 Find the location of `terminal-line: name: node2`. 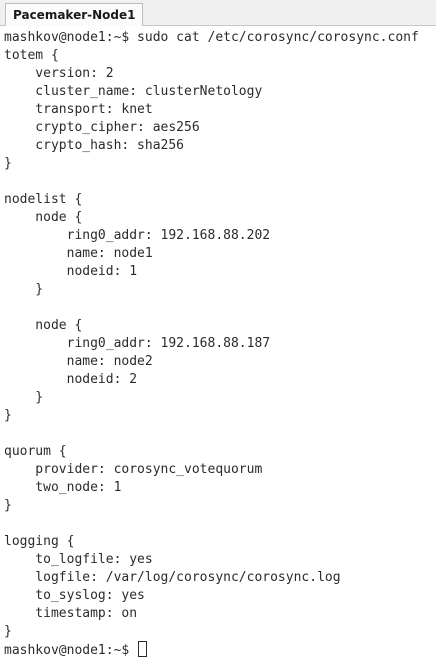

terminal-line: name: node2 is located at coordinates (78, 361).